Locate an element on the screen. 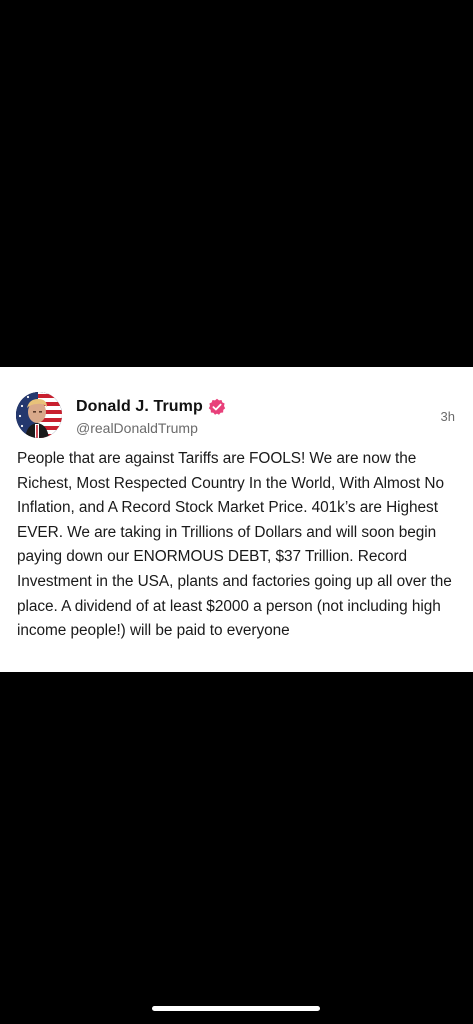 The image size is (473, 1024). handle: @realDonaldTrump is located at coordinates (151, 428).